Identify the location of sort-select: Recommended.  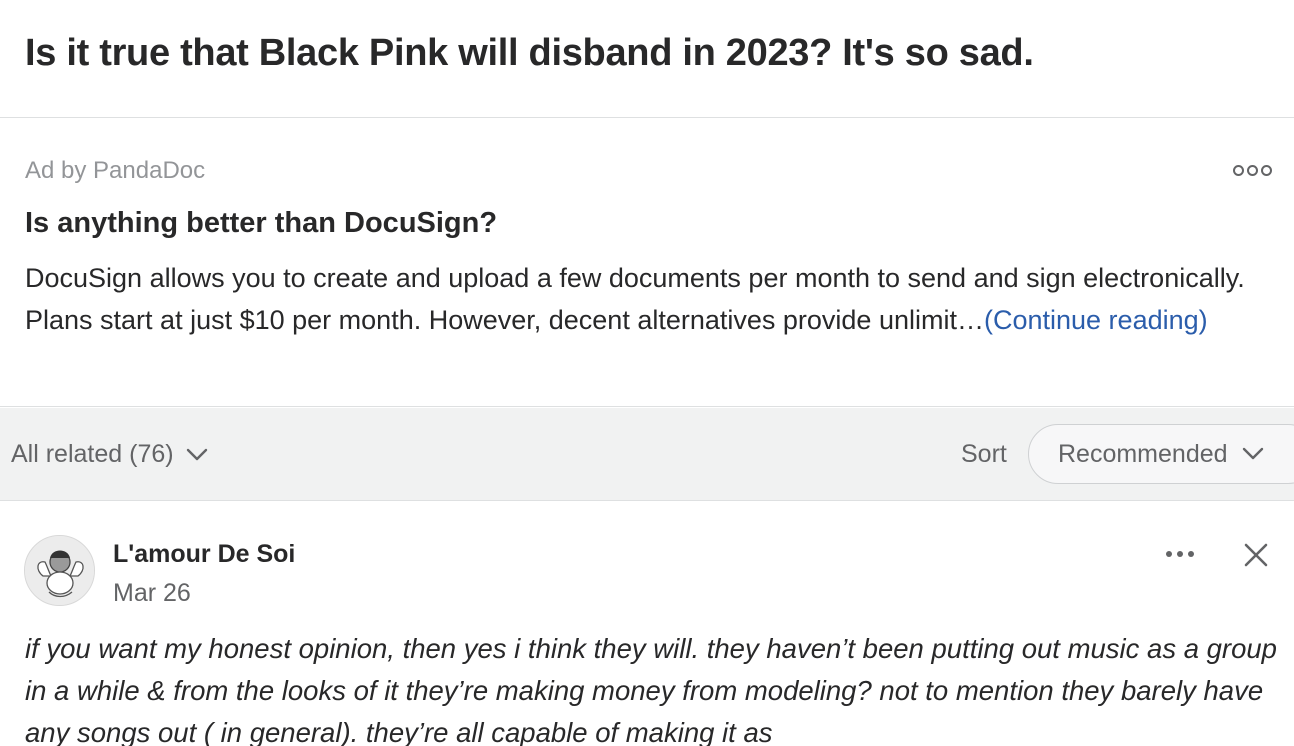
(1161, 454).